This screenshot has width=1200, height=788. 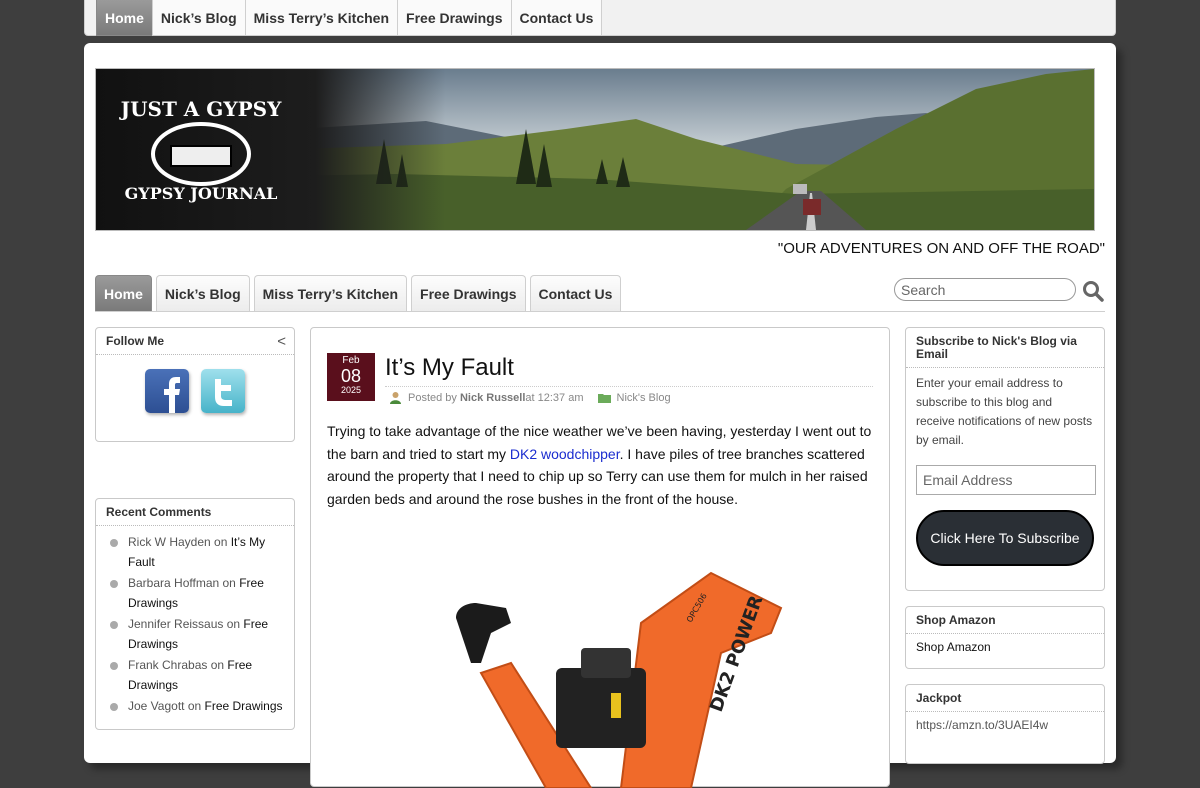 I want to click on post-category: Nick's Blog, so click(x=644, y=398).